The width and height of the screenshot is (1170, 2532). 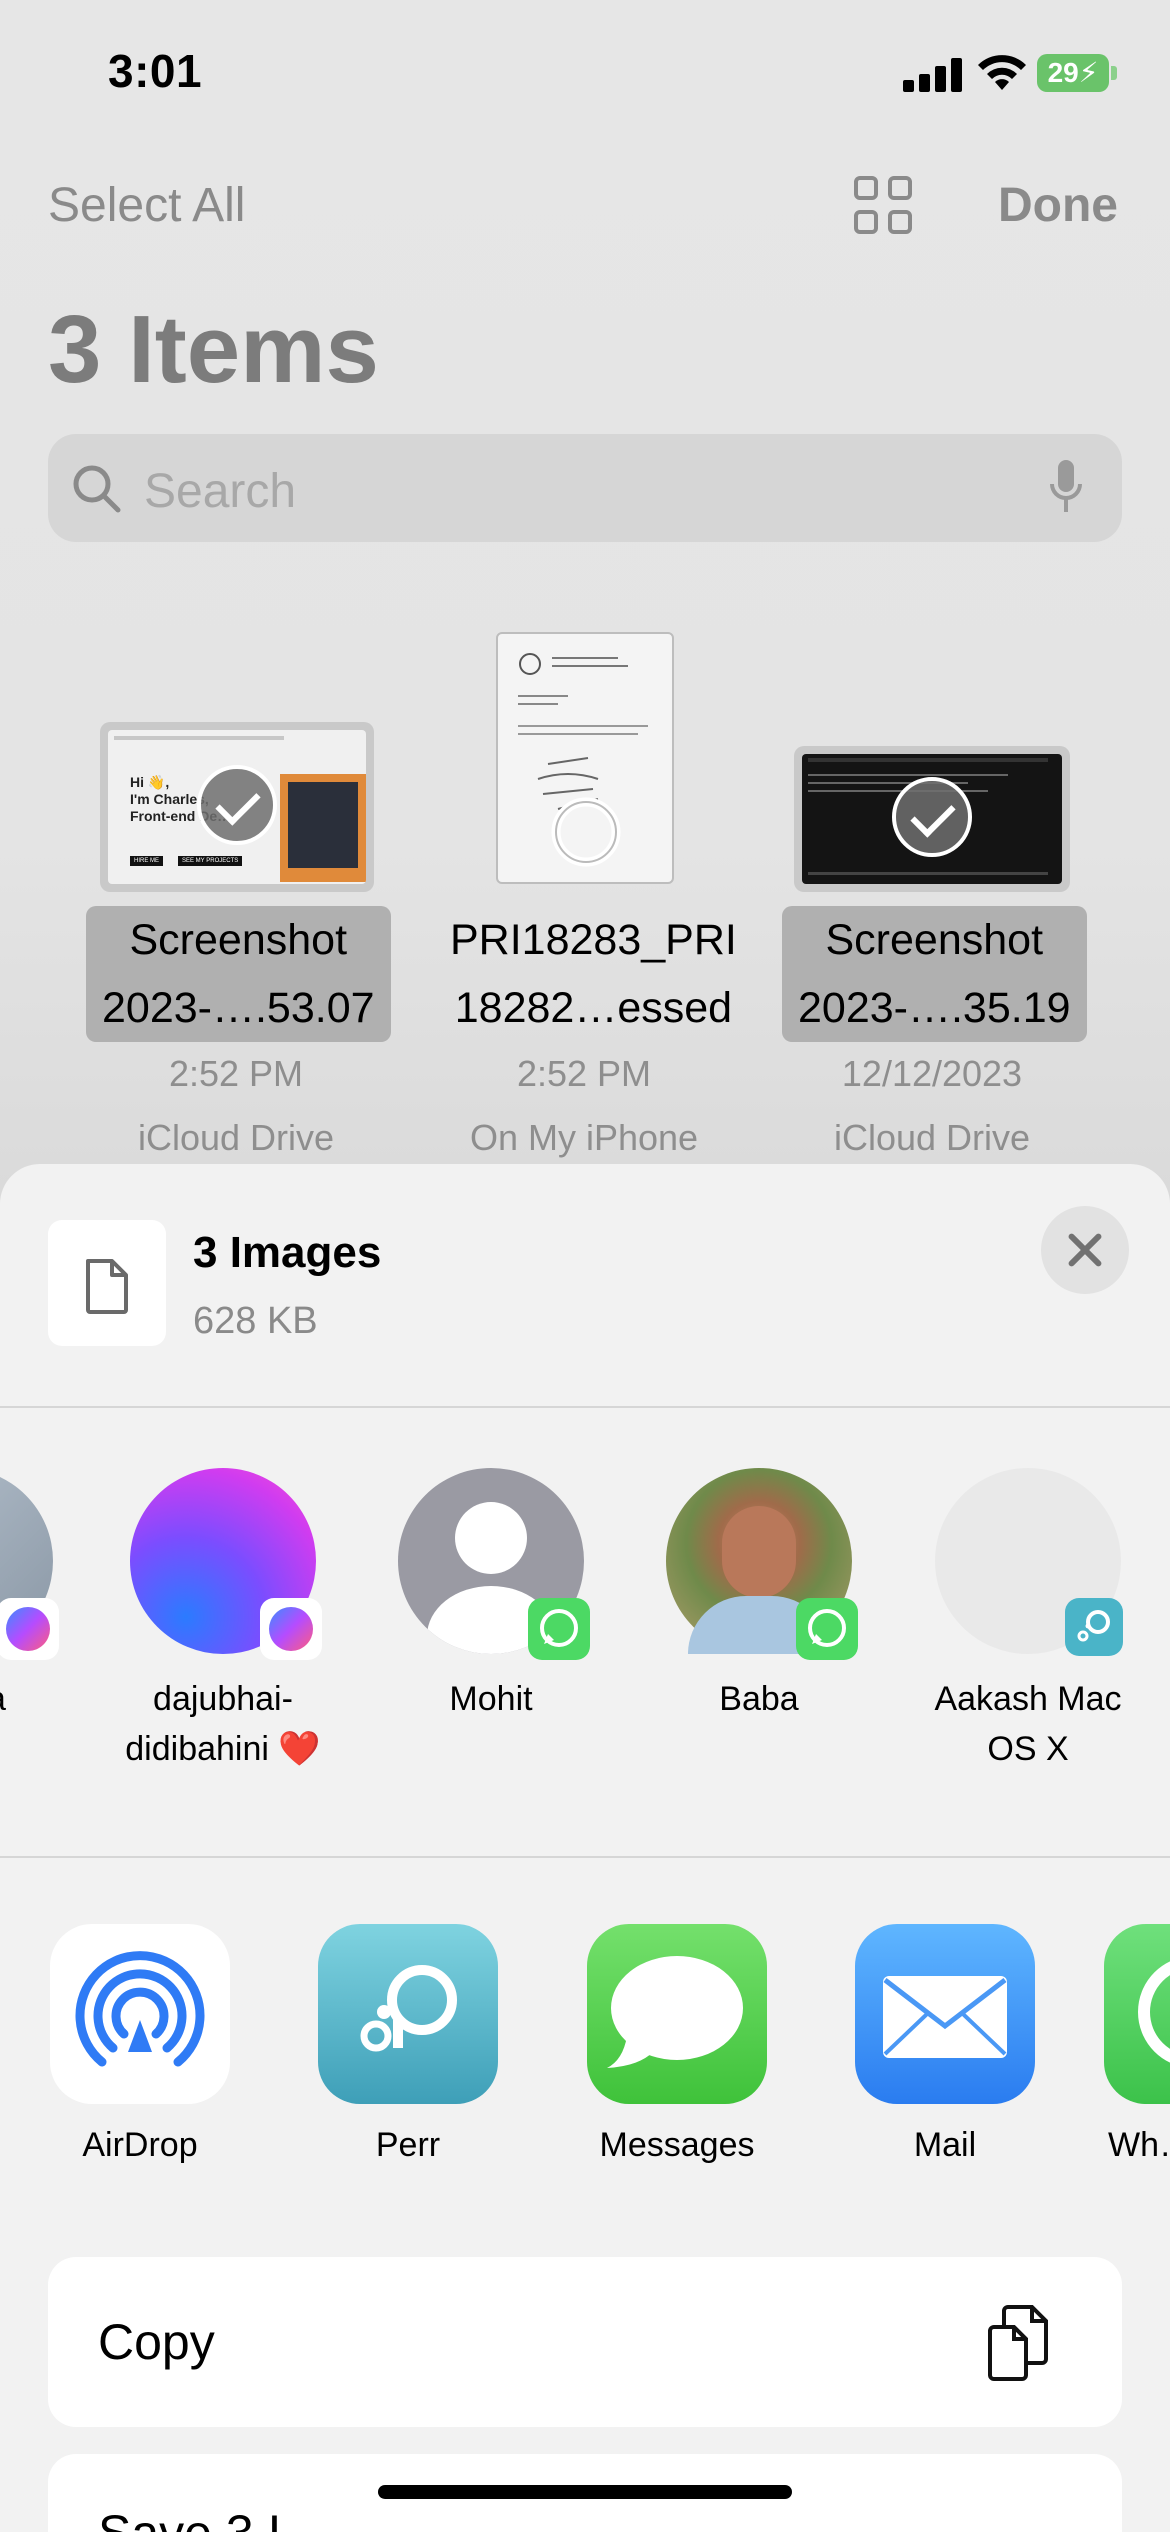 I want to click on share-preview, so click(x=107, y=1283).